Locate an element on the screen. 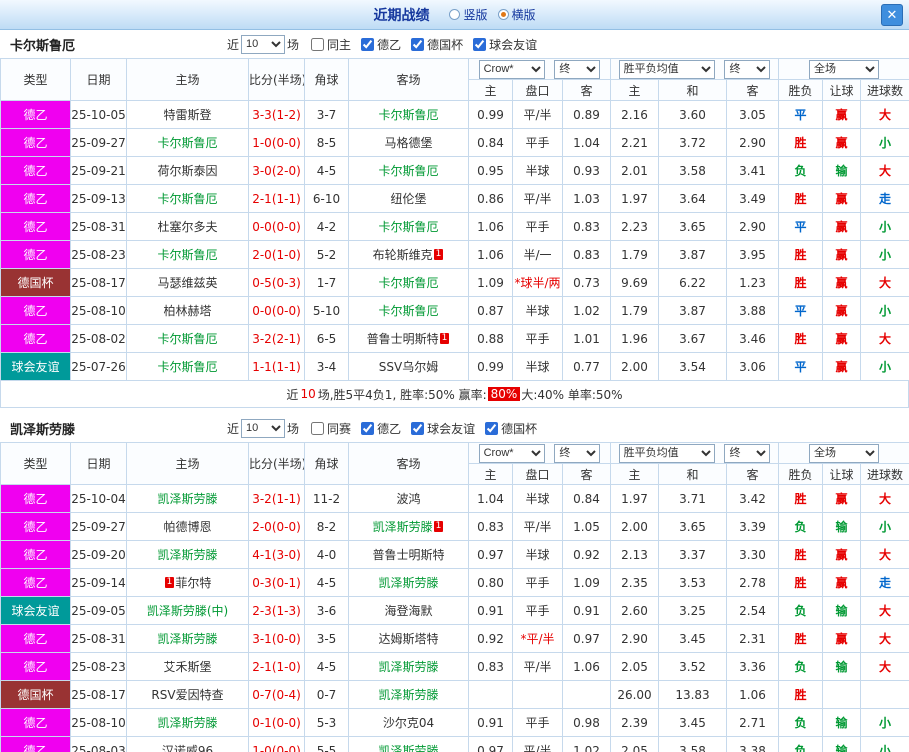 The image size is (909, 752). league-cell: 球会友谊 is located at coordinates (35, 366).